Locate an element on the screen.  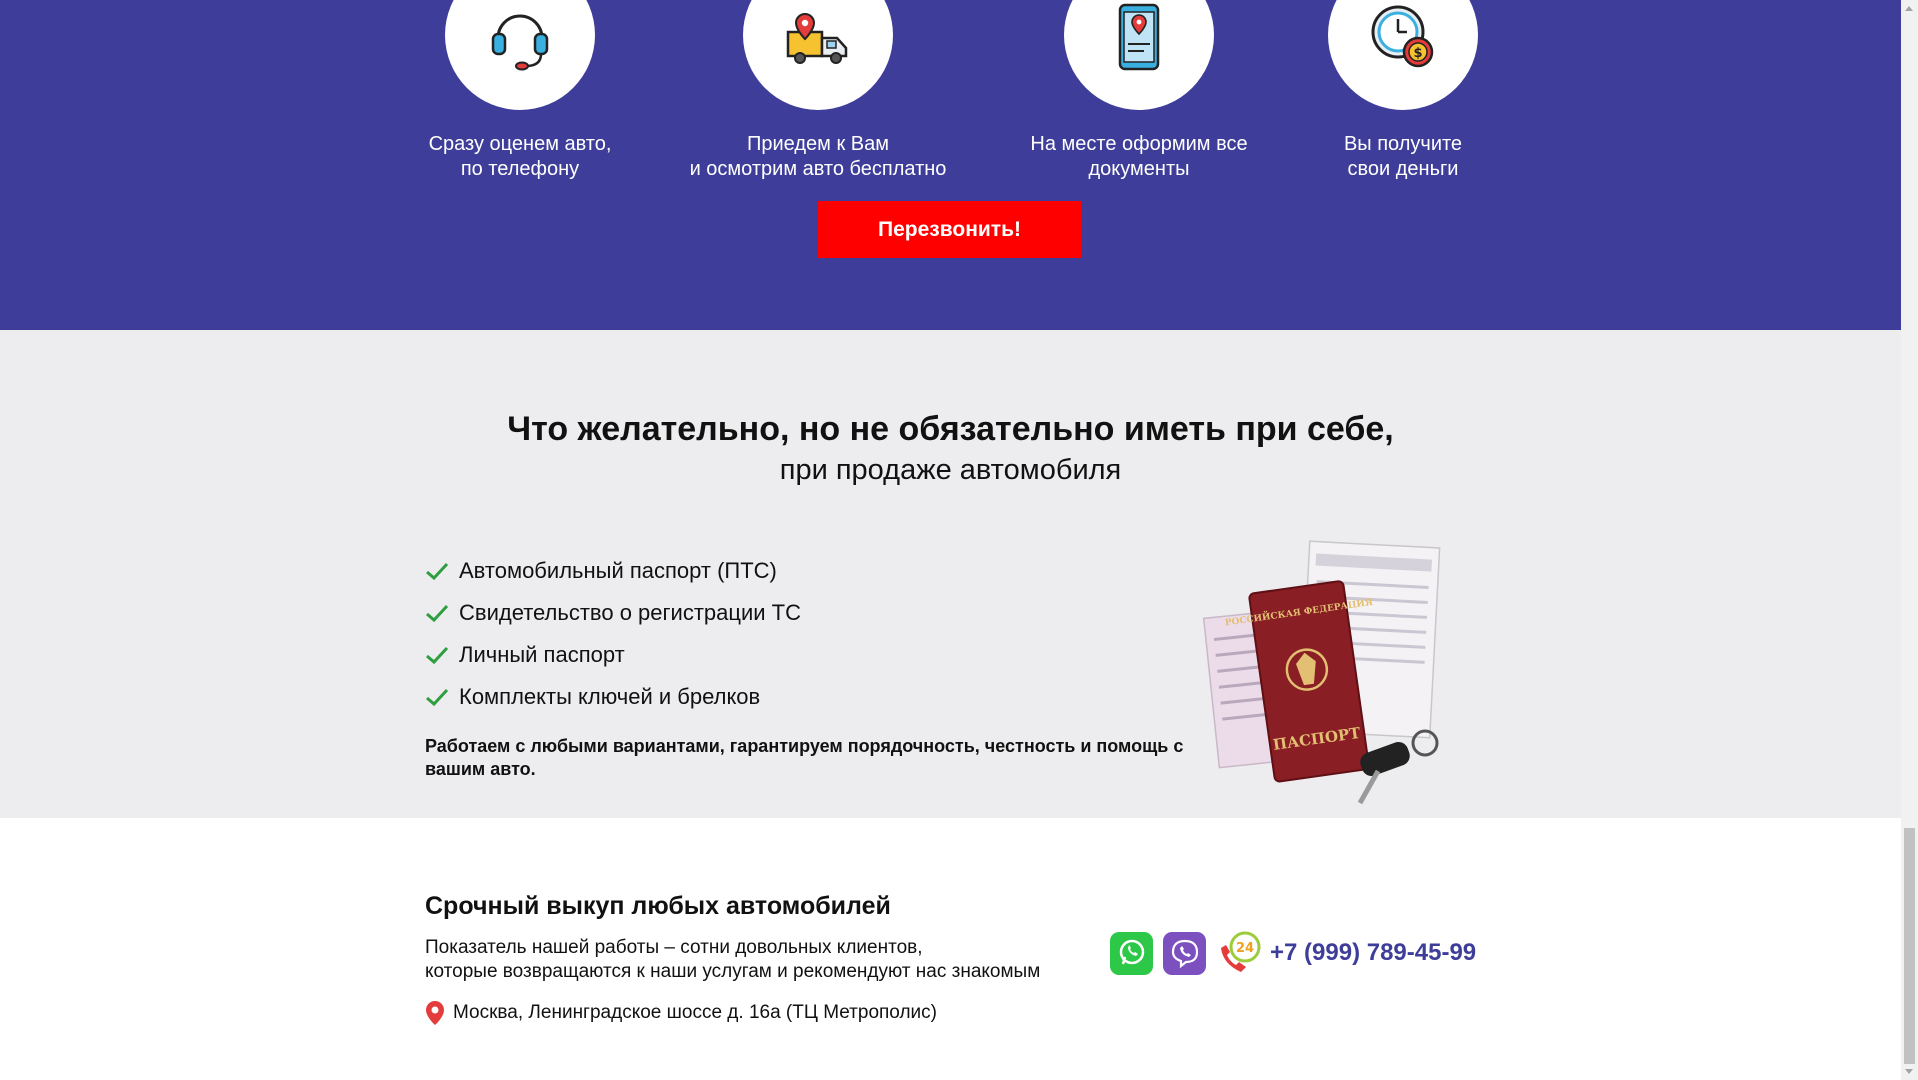
scroll-up-icon is located at coordinates (1909, 8).